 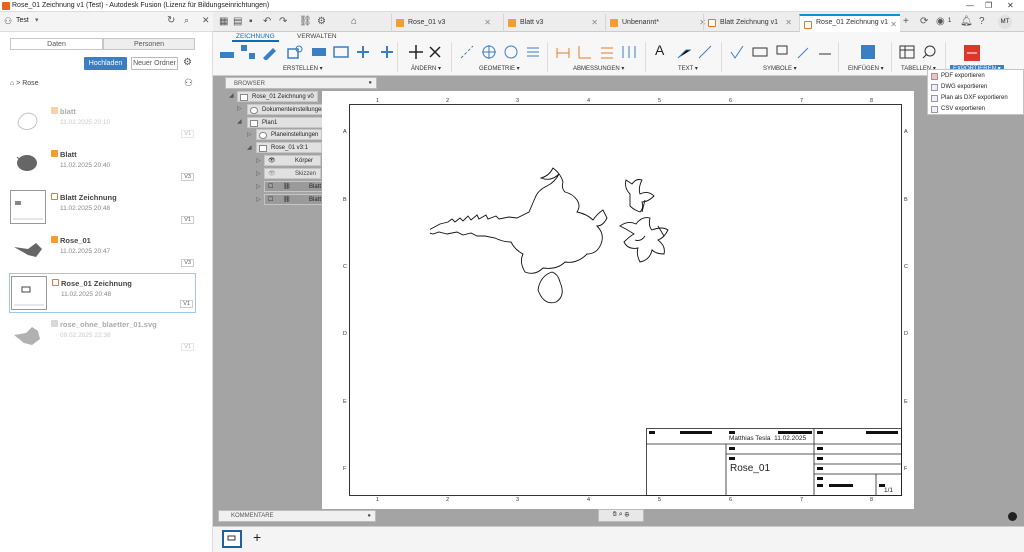 What do you see at coordinates (940, 21) in the screenshot?
I see `job-status-icon: ◉` at bounding box center [940, 21].